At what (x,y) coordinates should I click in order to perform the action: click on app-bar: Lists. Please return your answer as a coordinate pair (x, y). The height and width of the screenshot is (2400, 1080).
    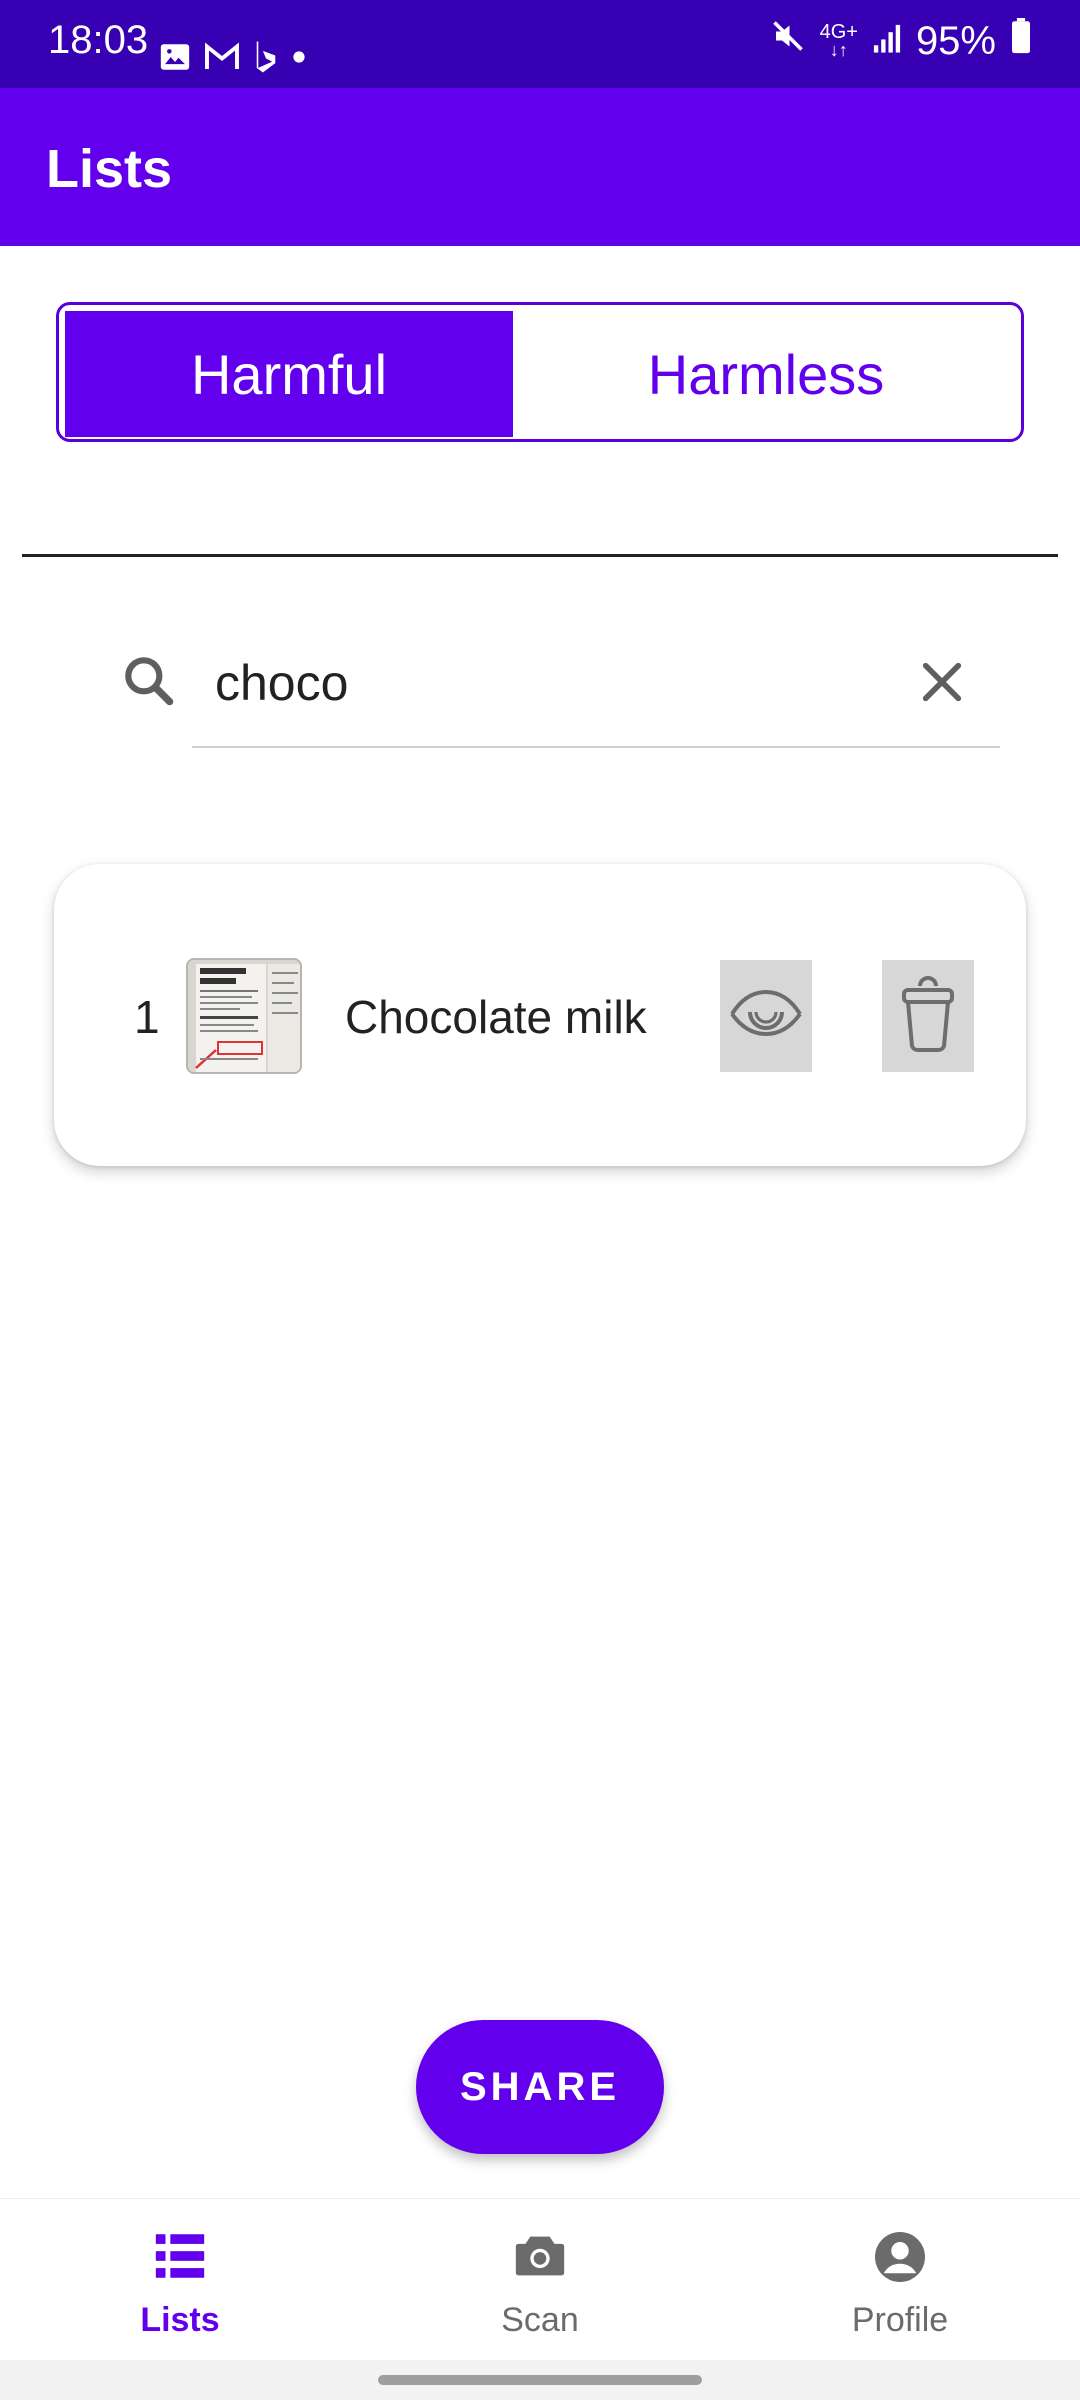
    Looking at the image, I should click on (540, 167).